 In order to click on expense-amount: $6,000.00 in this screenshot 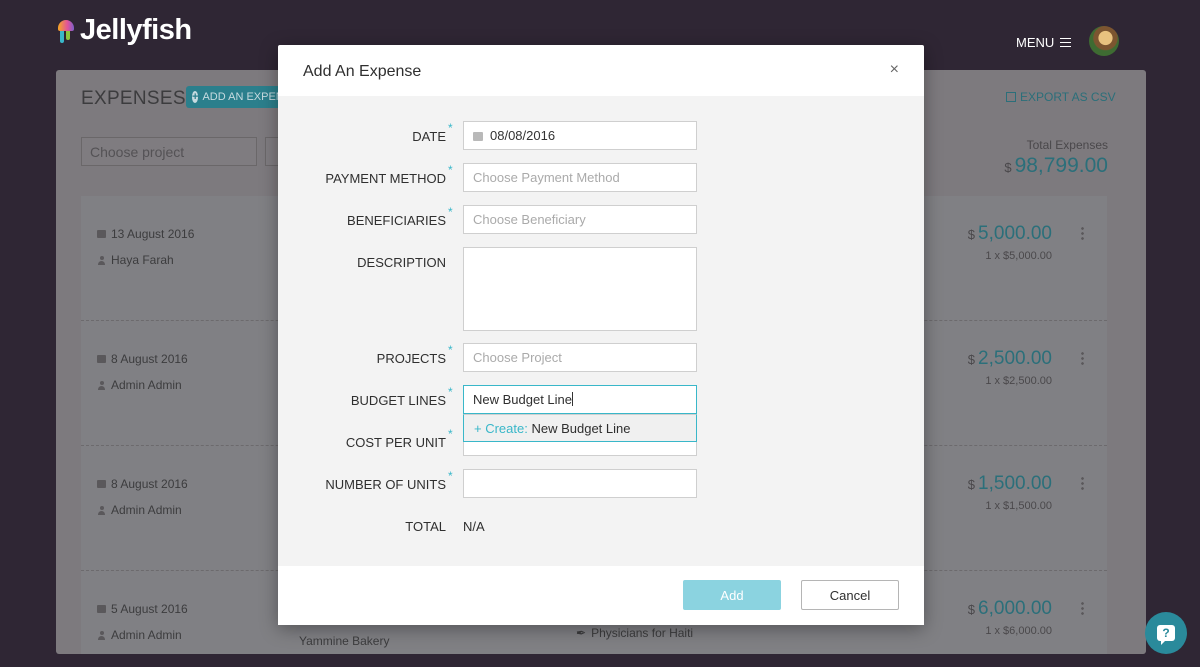, I will do `click(1009, 608)`.